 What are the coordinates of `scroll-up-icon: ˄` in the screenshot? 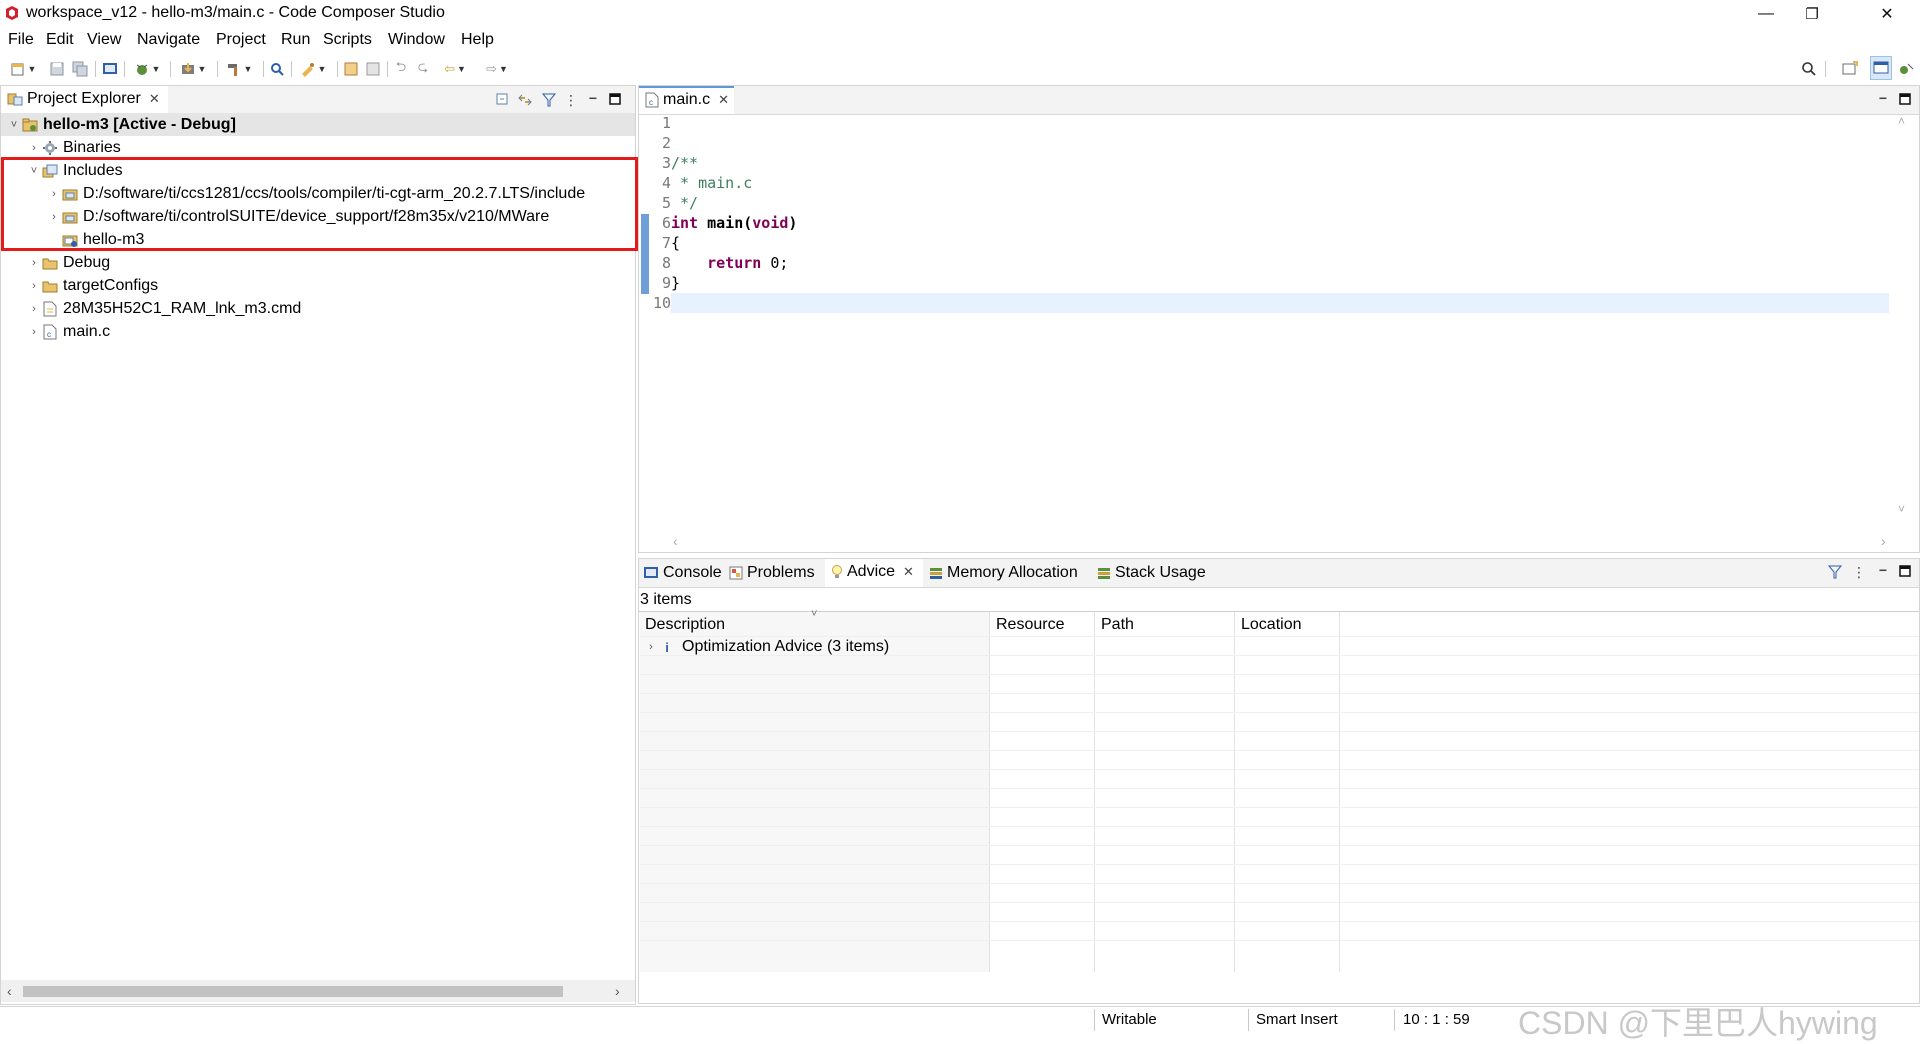 It's located at (1901, 121).